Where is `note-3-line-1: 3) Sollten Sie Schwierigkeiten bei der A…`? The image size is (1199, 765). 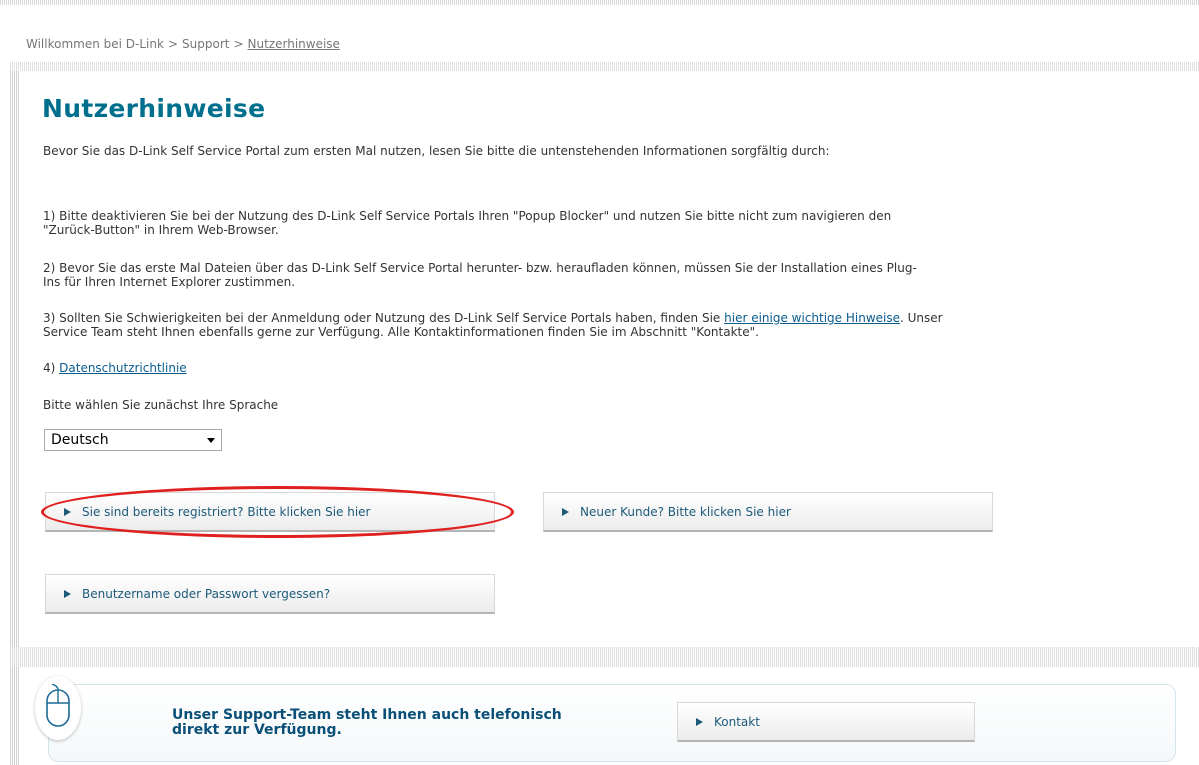
note-3-line-1: 3) Sollten Sie Schwierigkeiten bei der A… is located at coordinates (618, 318).